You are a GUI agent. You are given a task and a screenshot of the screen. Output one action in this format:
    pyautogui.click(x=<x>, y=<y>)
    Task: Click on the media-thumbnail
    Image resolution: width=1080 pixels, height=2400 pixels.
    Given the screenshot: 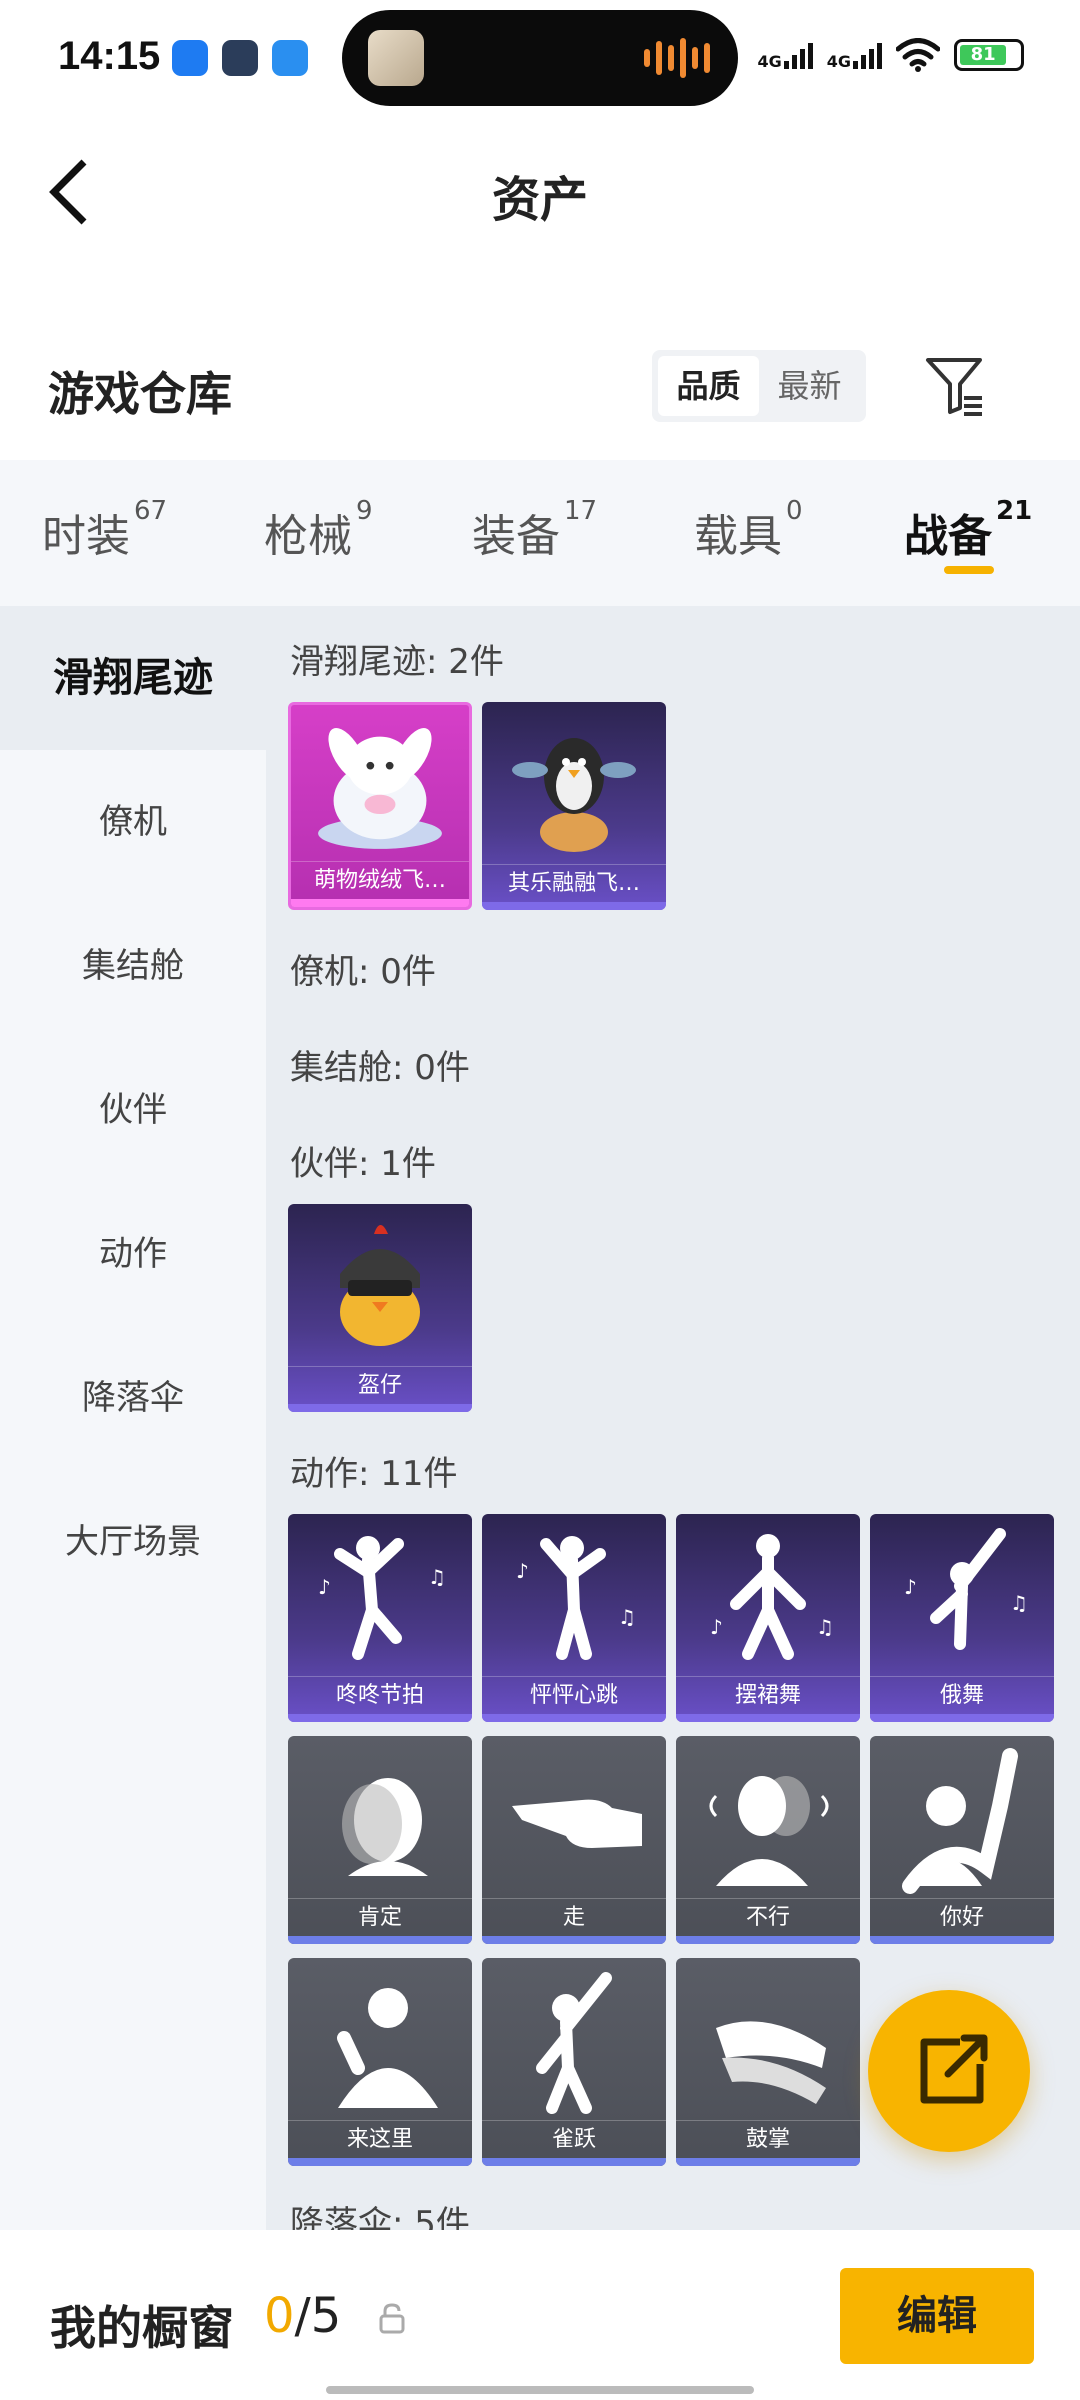 What is the action you would take?
    pyautogui.click(x=396, y=58)
    